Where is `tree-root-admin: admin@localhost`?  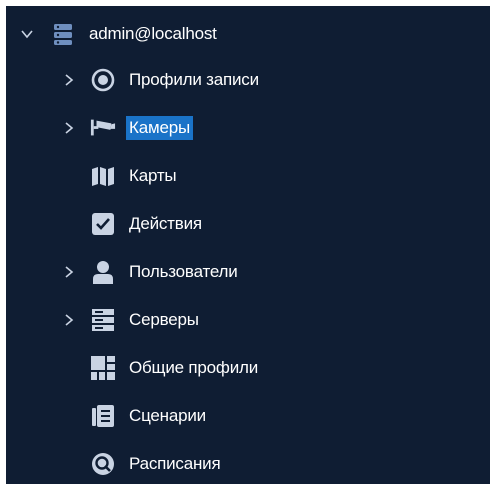
tree-root-admin: admin@localhost is located at coordinates (248, 34).